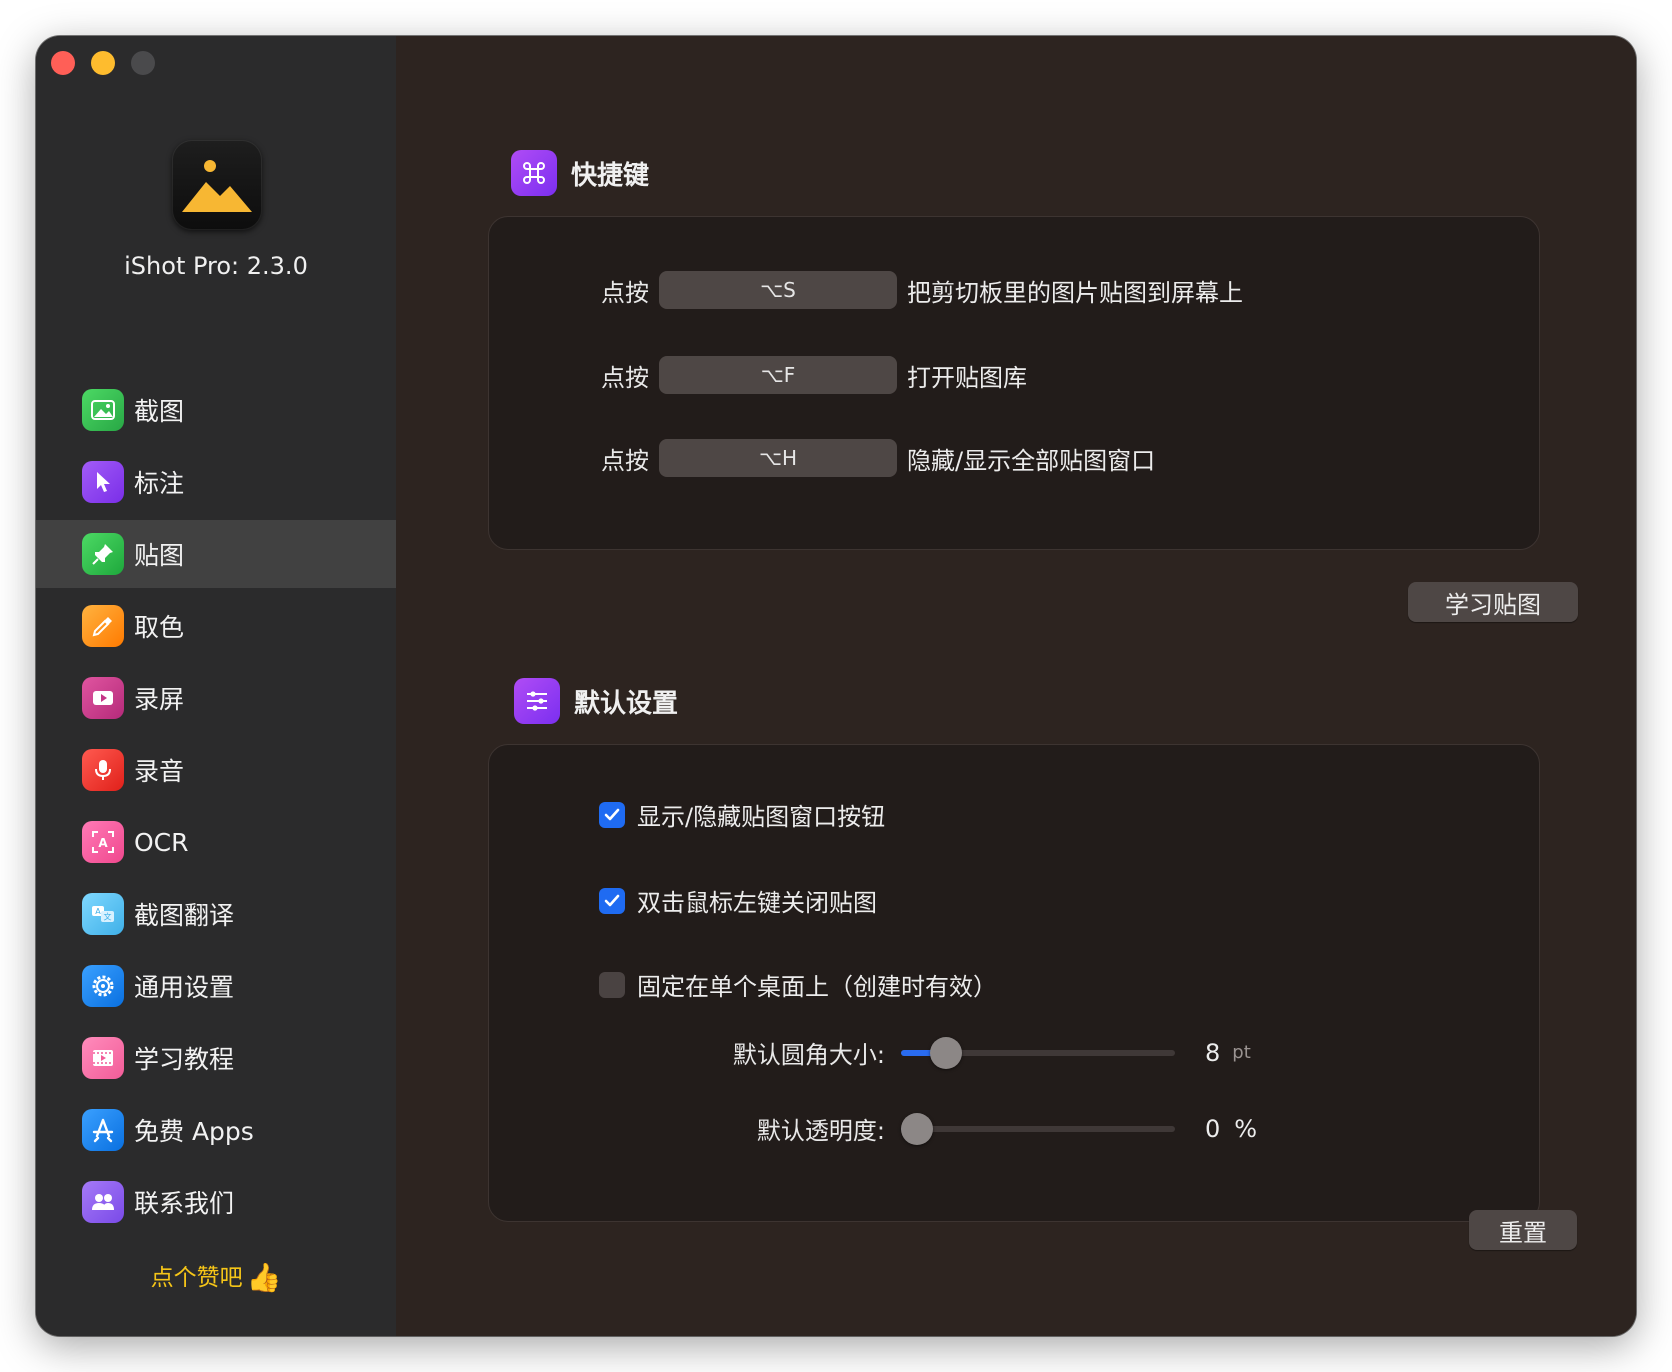  What do you see at coordinates (103, 1058) in the screenshot?
I see `film-icon` at bounding box center [103, 1058].